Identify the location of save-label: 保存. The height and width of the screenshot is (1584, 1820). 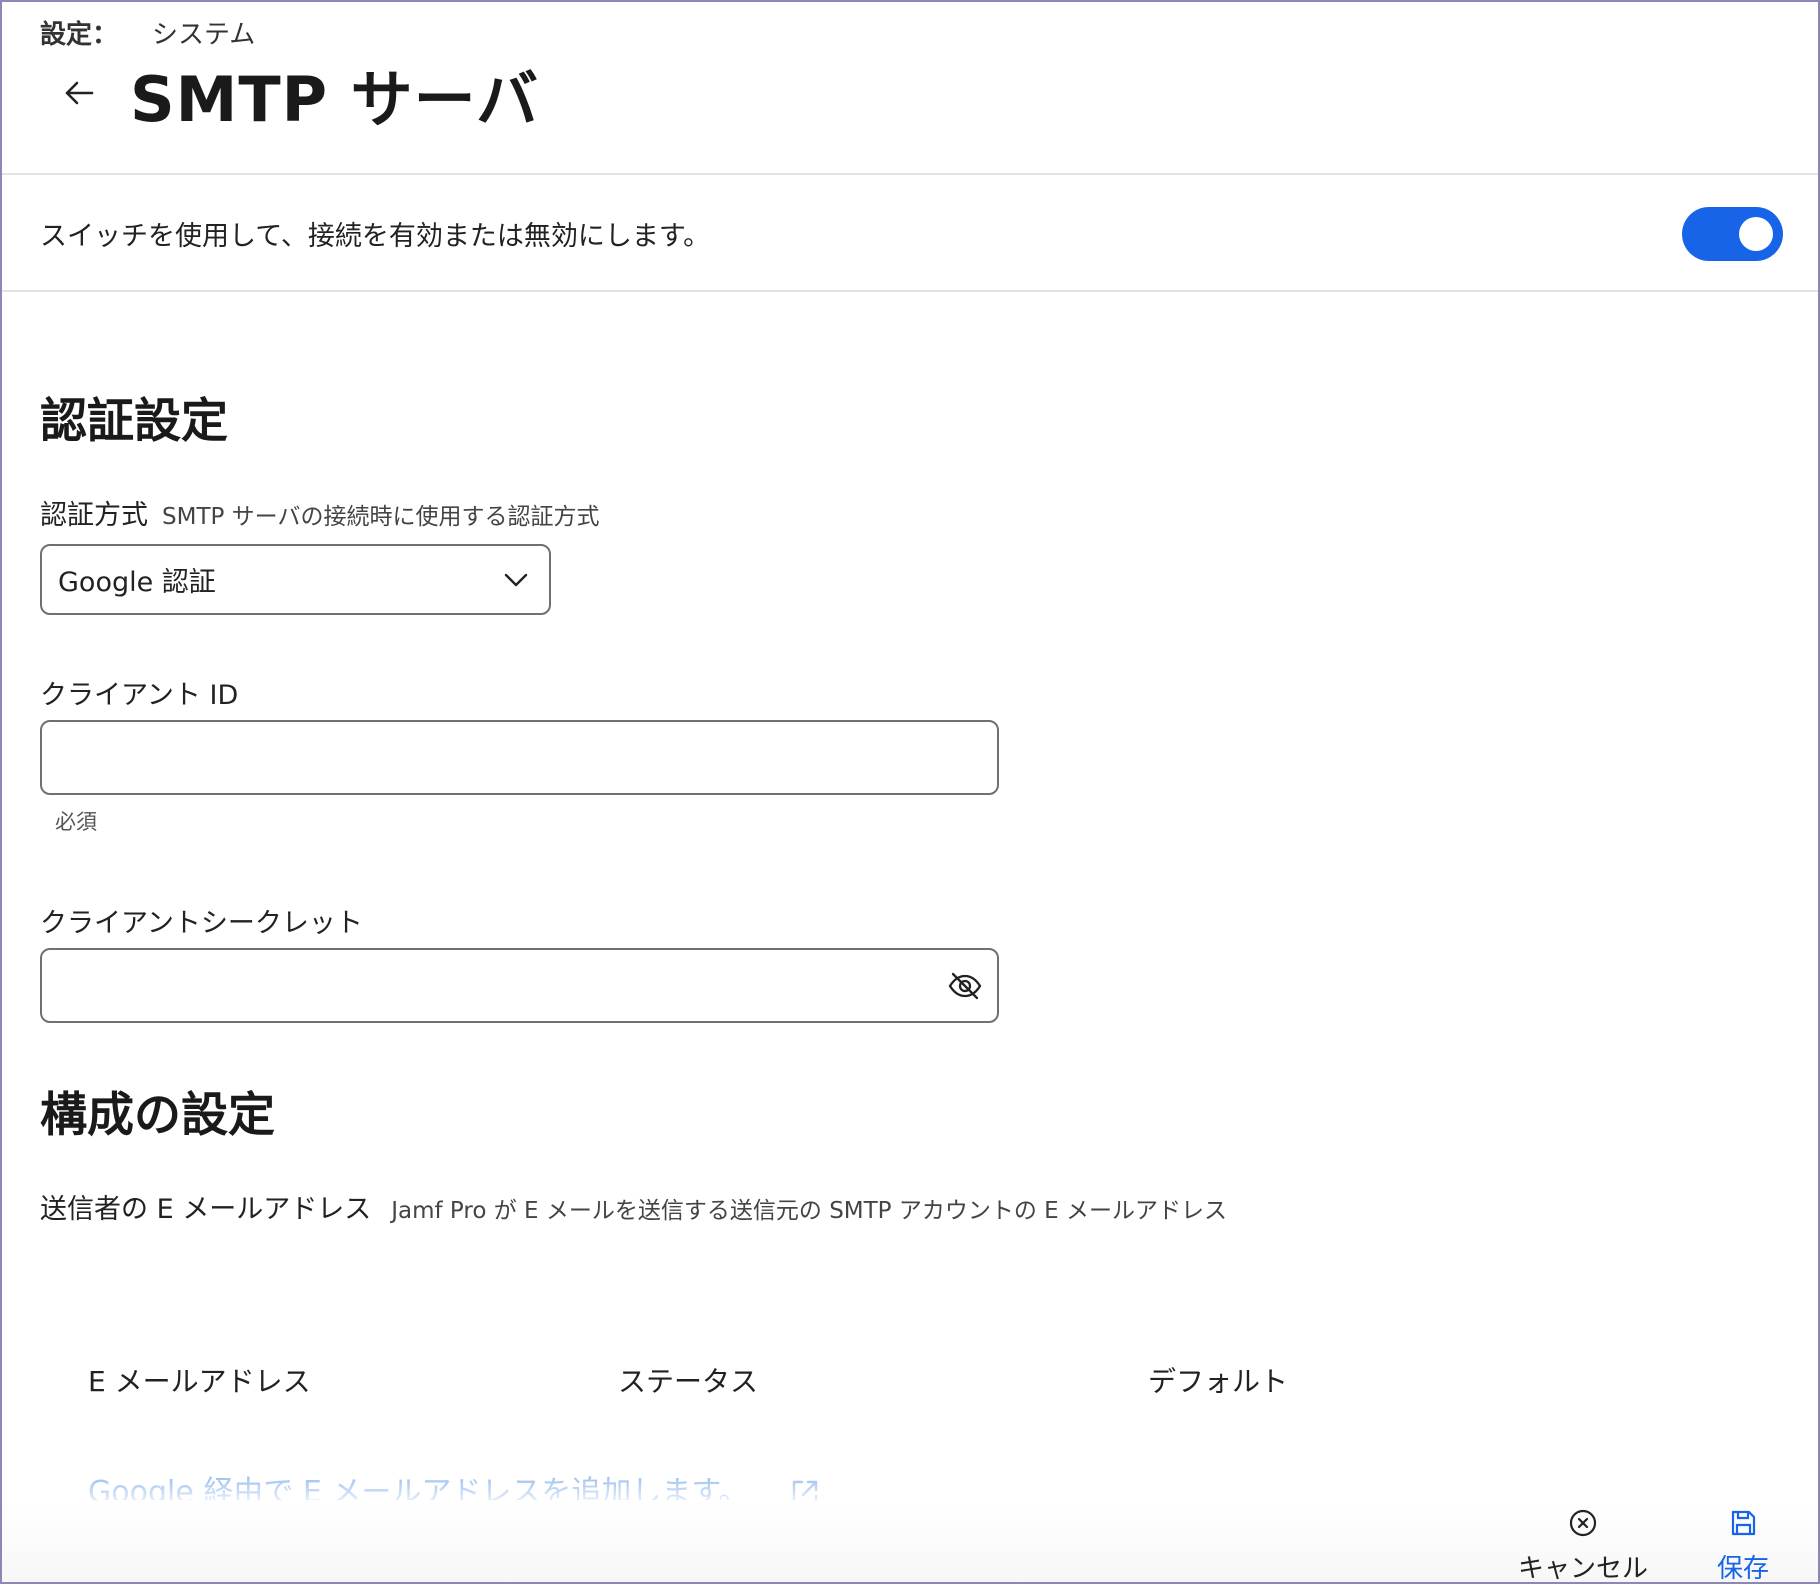
(1743, 1569).